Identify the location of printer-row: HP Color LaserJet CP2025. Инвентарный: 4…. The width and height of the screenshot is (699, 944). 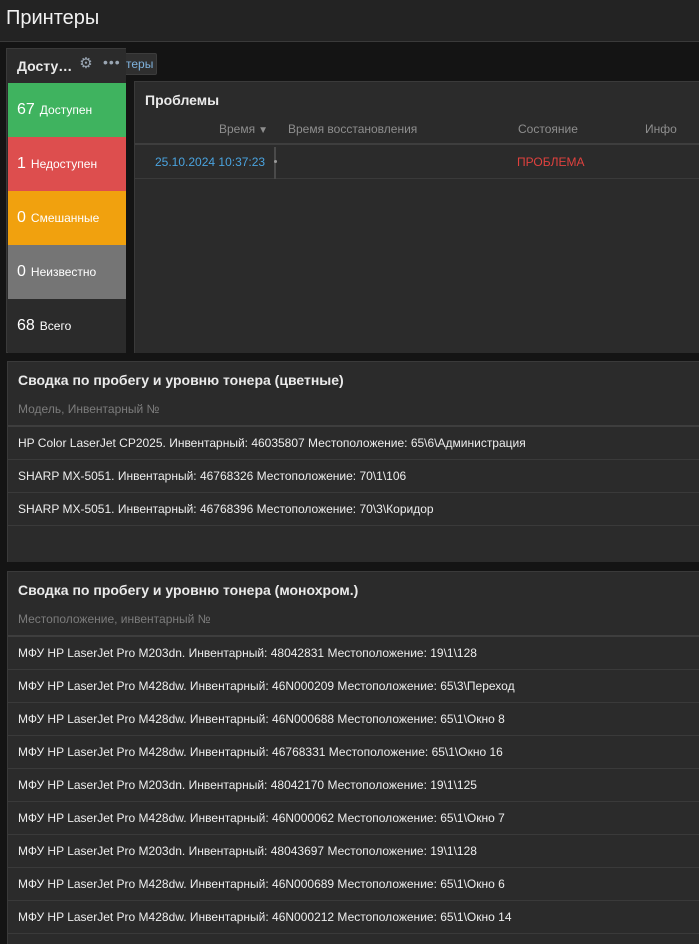
(353, 443).